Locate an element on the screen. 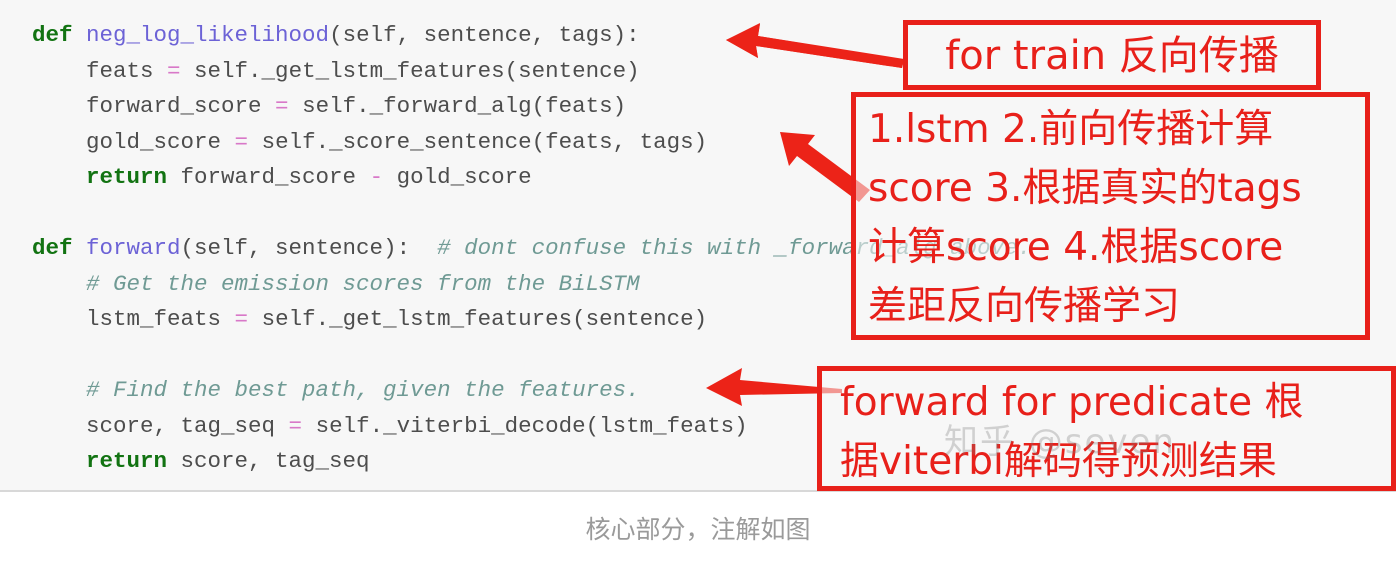 The height and width of the screenshot is (578, 1396). code-token: forward is located at coordinates (133, 248).